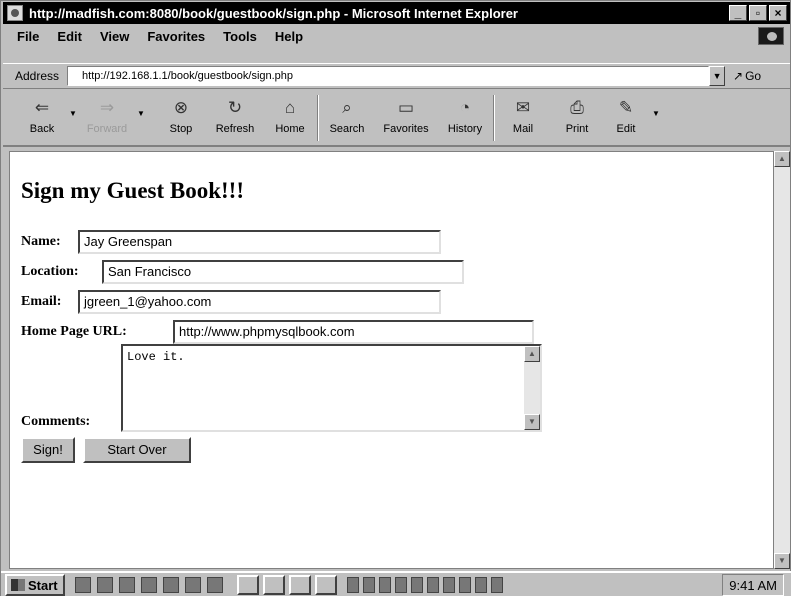  What do you see at coordinates (127, 585) in the screenshot?
I see `channels-launch-icon` at bounding box center [127, 585].